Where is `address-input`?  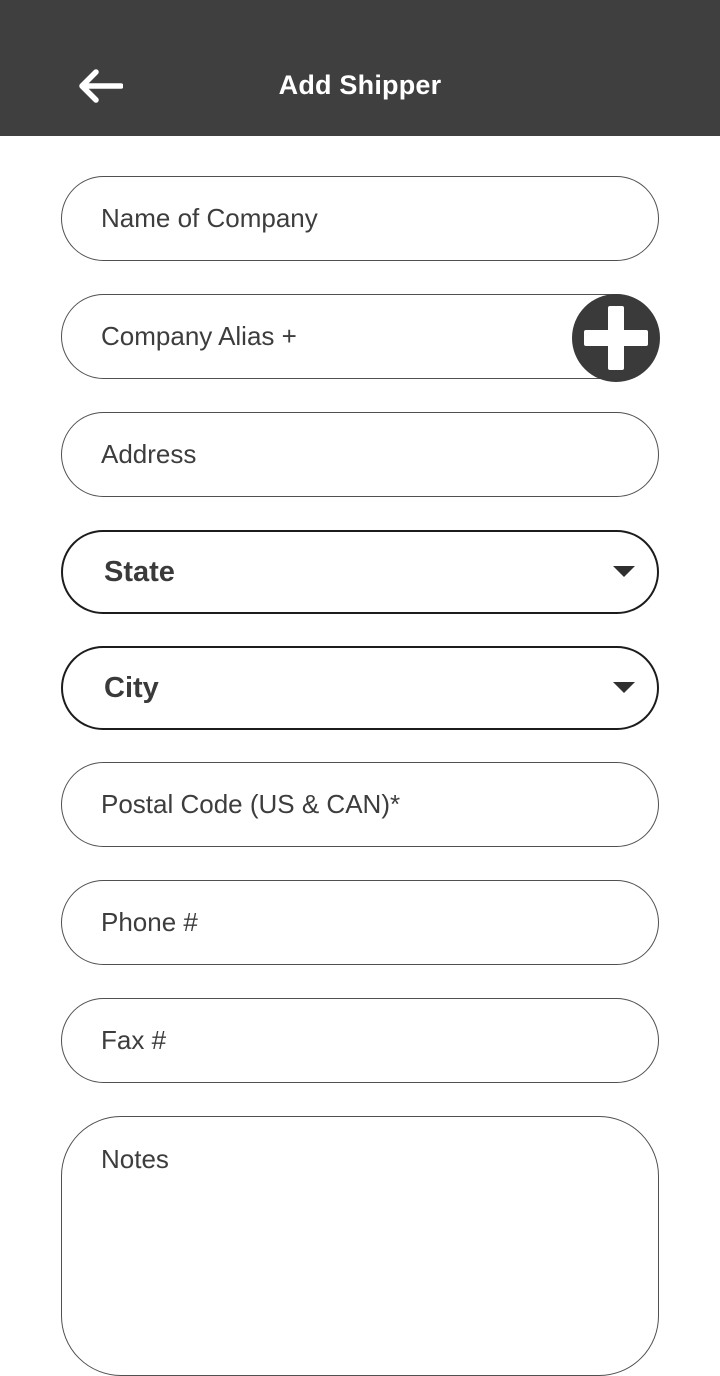 address-input is located at coordinates (360, 454).